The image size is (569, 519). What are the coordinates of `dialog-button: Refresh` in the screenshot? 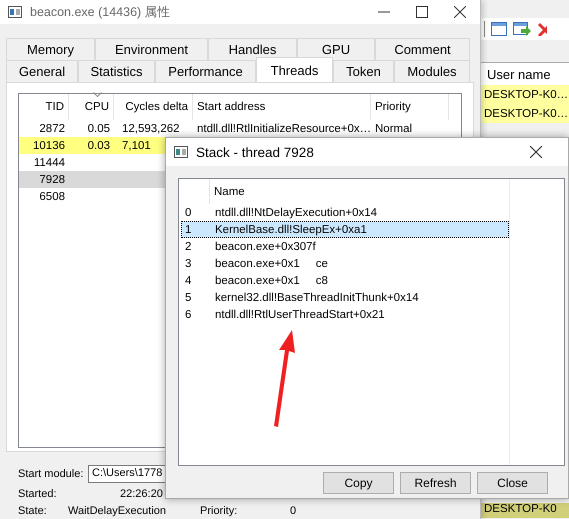 It's located at (435, 483).